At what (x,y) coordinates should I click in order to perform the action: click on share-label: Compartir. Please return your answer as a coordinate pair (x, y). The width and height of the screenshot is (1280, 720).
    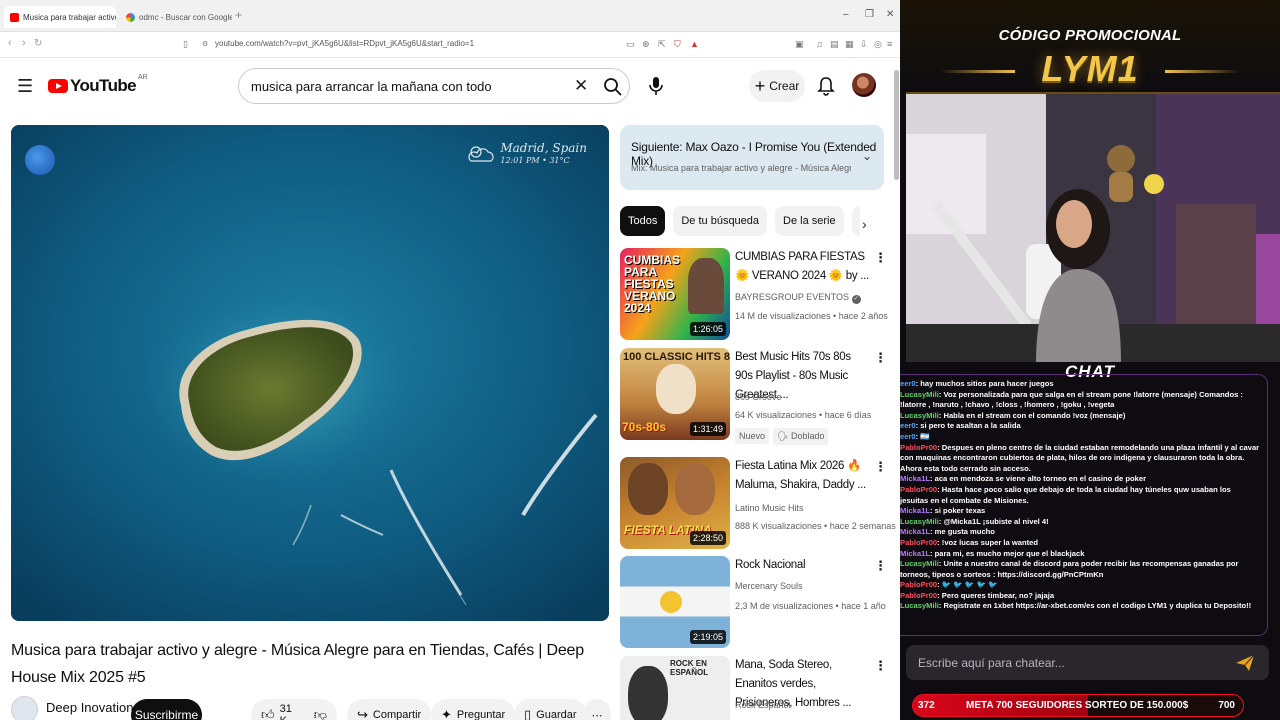
    Looking at the image, I should click on (397, 714).